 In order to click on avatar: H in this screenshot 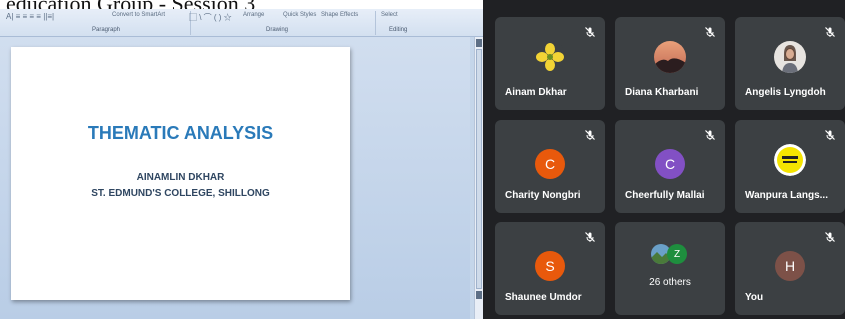, I will do `click(790, 266)`.